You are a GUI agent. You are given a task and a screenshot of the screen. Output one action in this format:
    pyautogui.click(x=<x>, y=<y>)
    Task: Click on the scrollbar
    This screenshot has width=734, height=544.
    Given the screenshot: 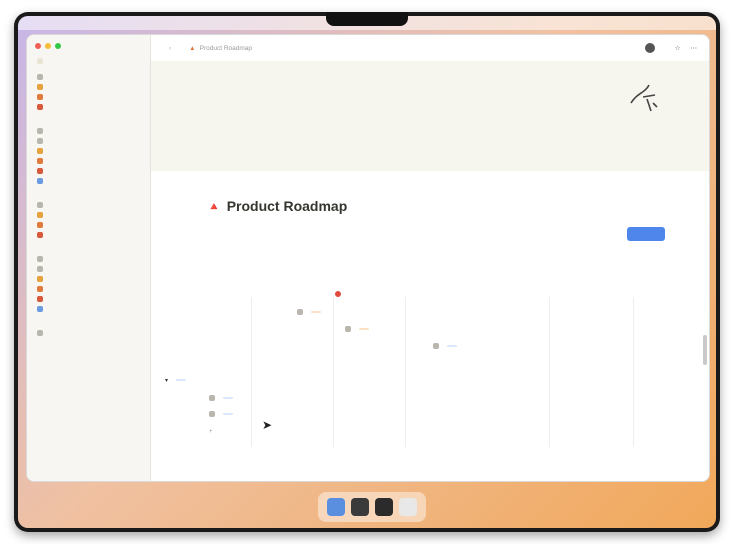 What is the action you would take?
    pyautogui.click(x=705, y=350)
    